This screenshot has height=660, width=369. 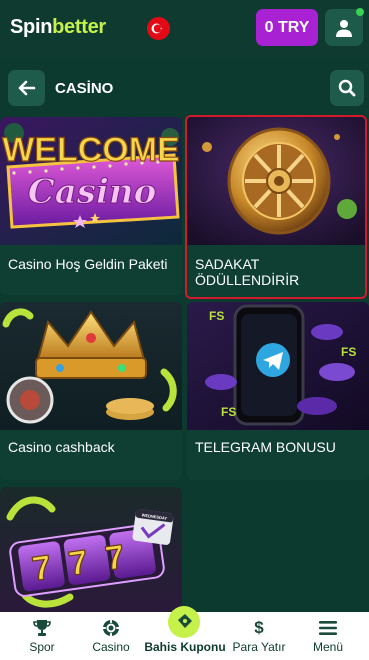 I want to click on nav-item-label: Spor, so click(x=42, y=647).